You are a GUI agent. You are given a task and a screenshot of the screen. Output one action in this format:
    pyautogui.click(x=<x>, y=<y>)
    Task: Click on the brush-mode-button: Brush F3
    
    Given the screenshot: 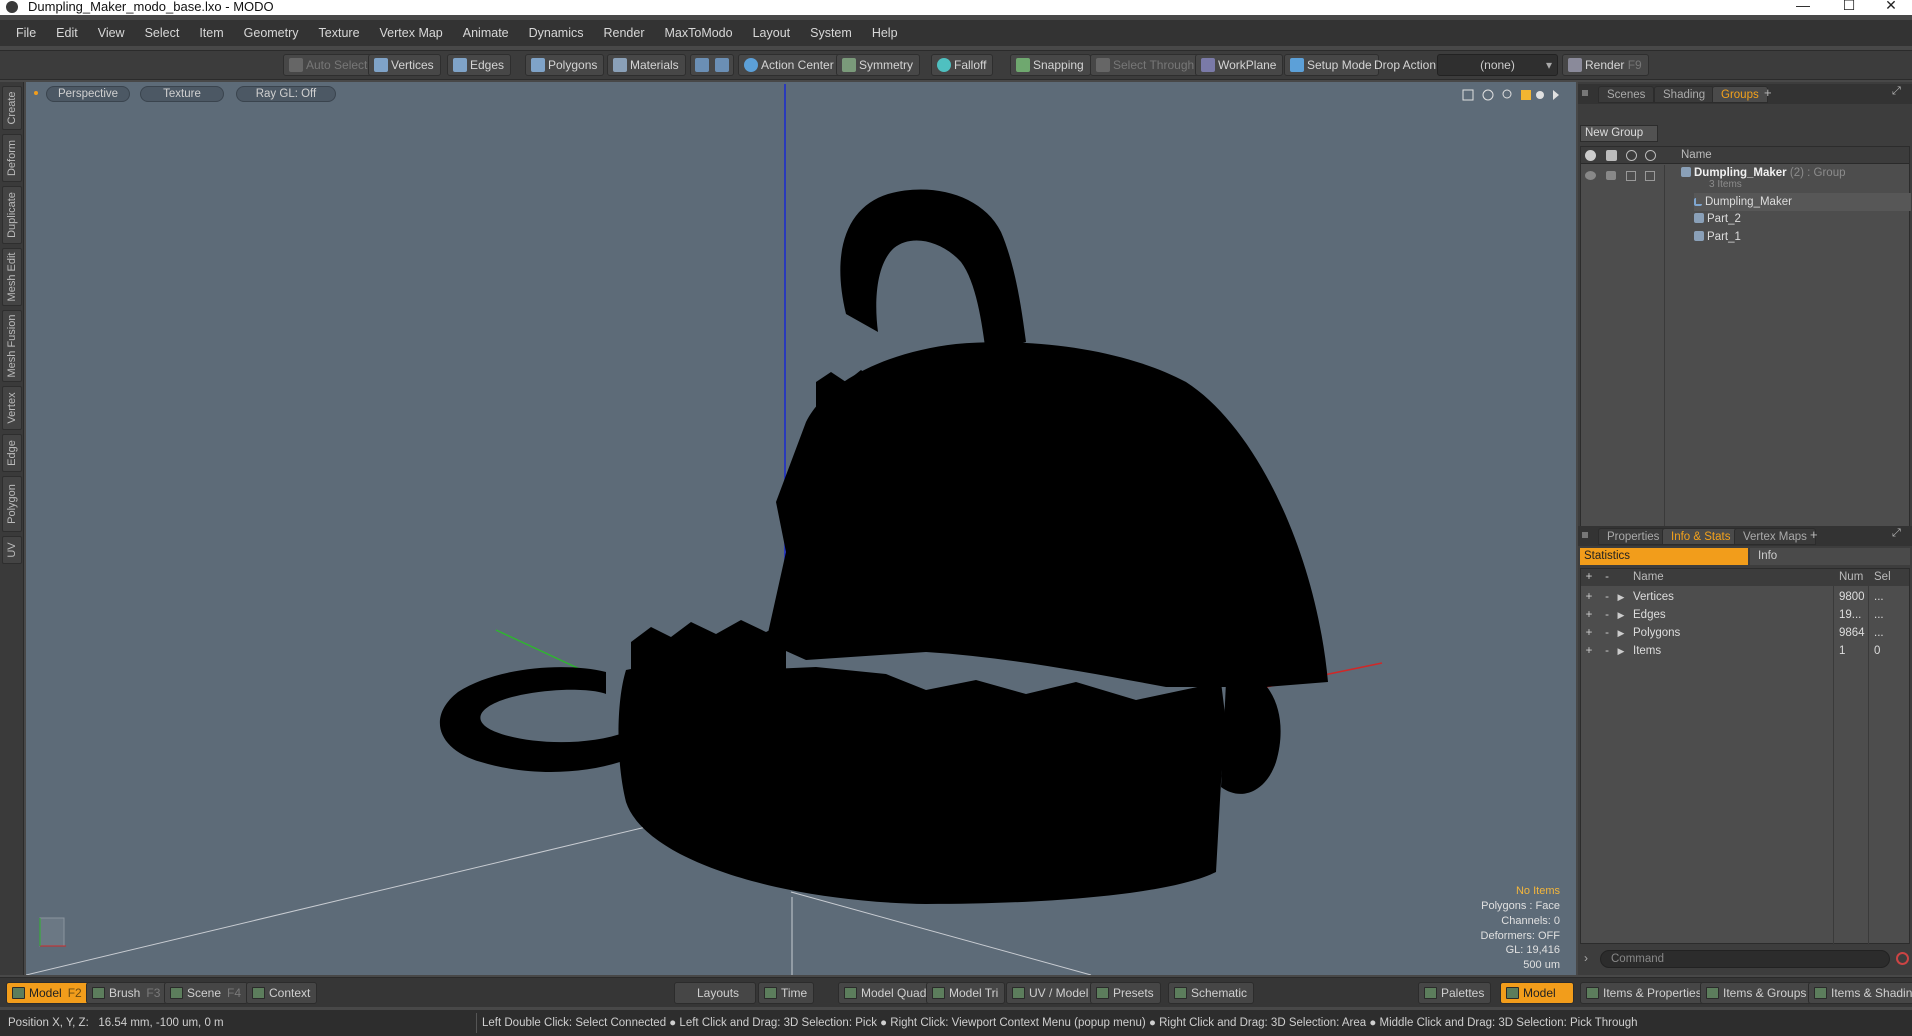 What is the action you would take?
    pyautogui.click(x=127, y=993)
    